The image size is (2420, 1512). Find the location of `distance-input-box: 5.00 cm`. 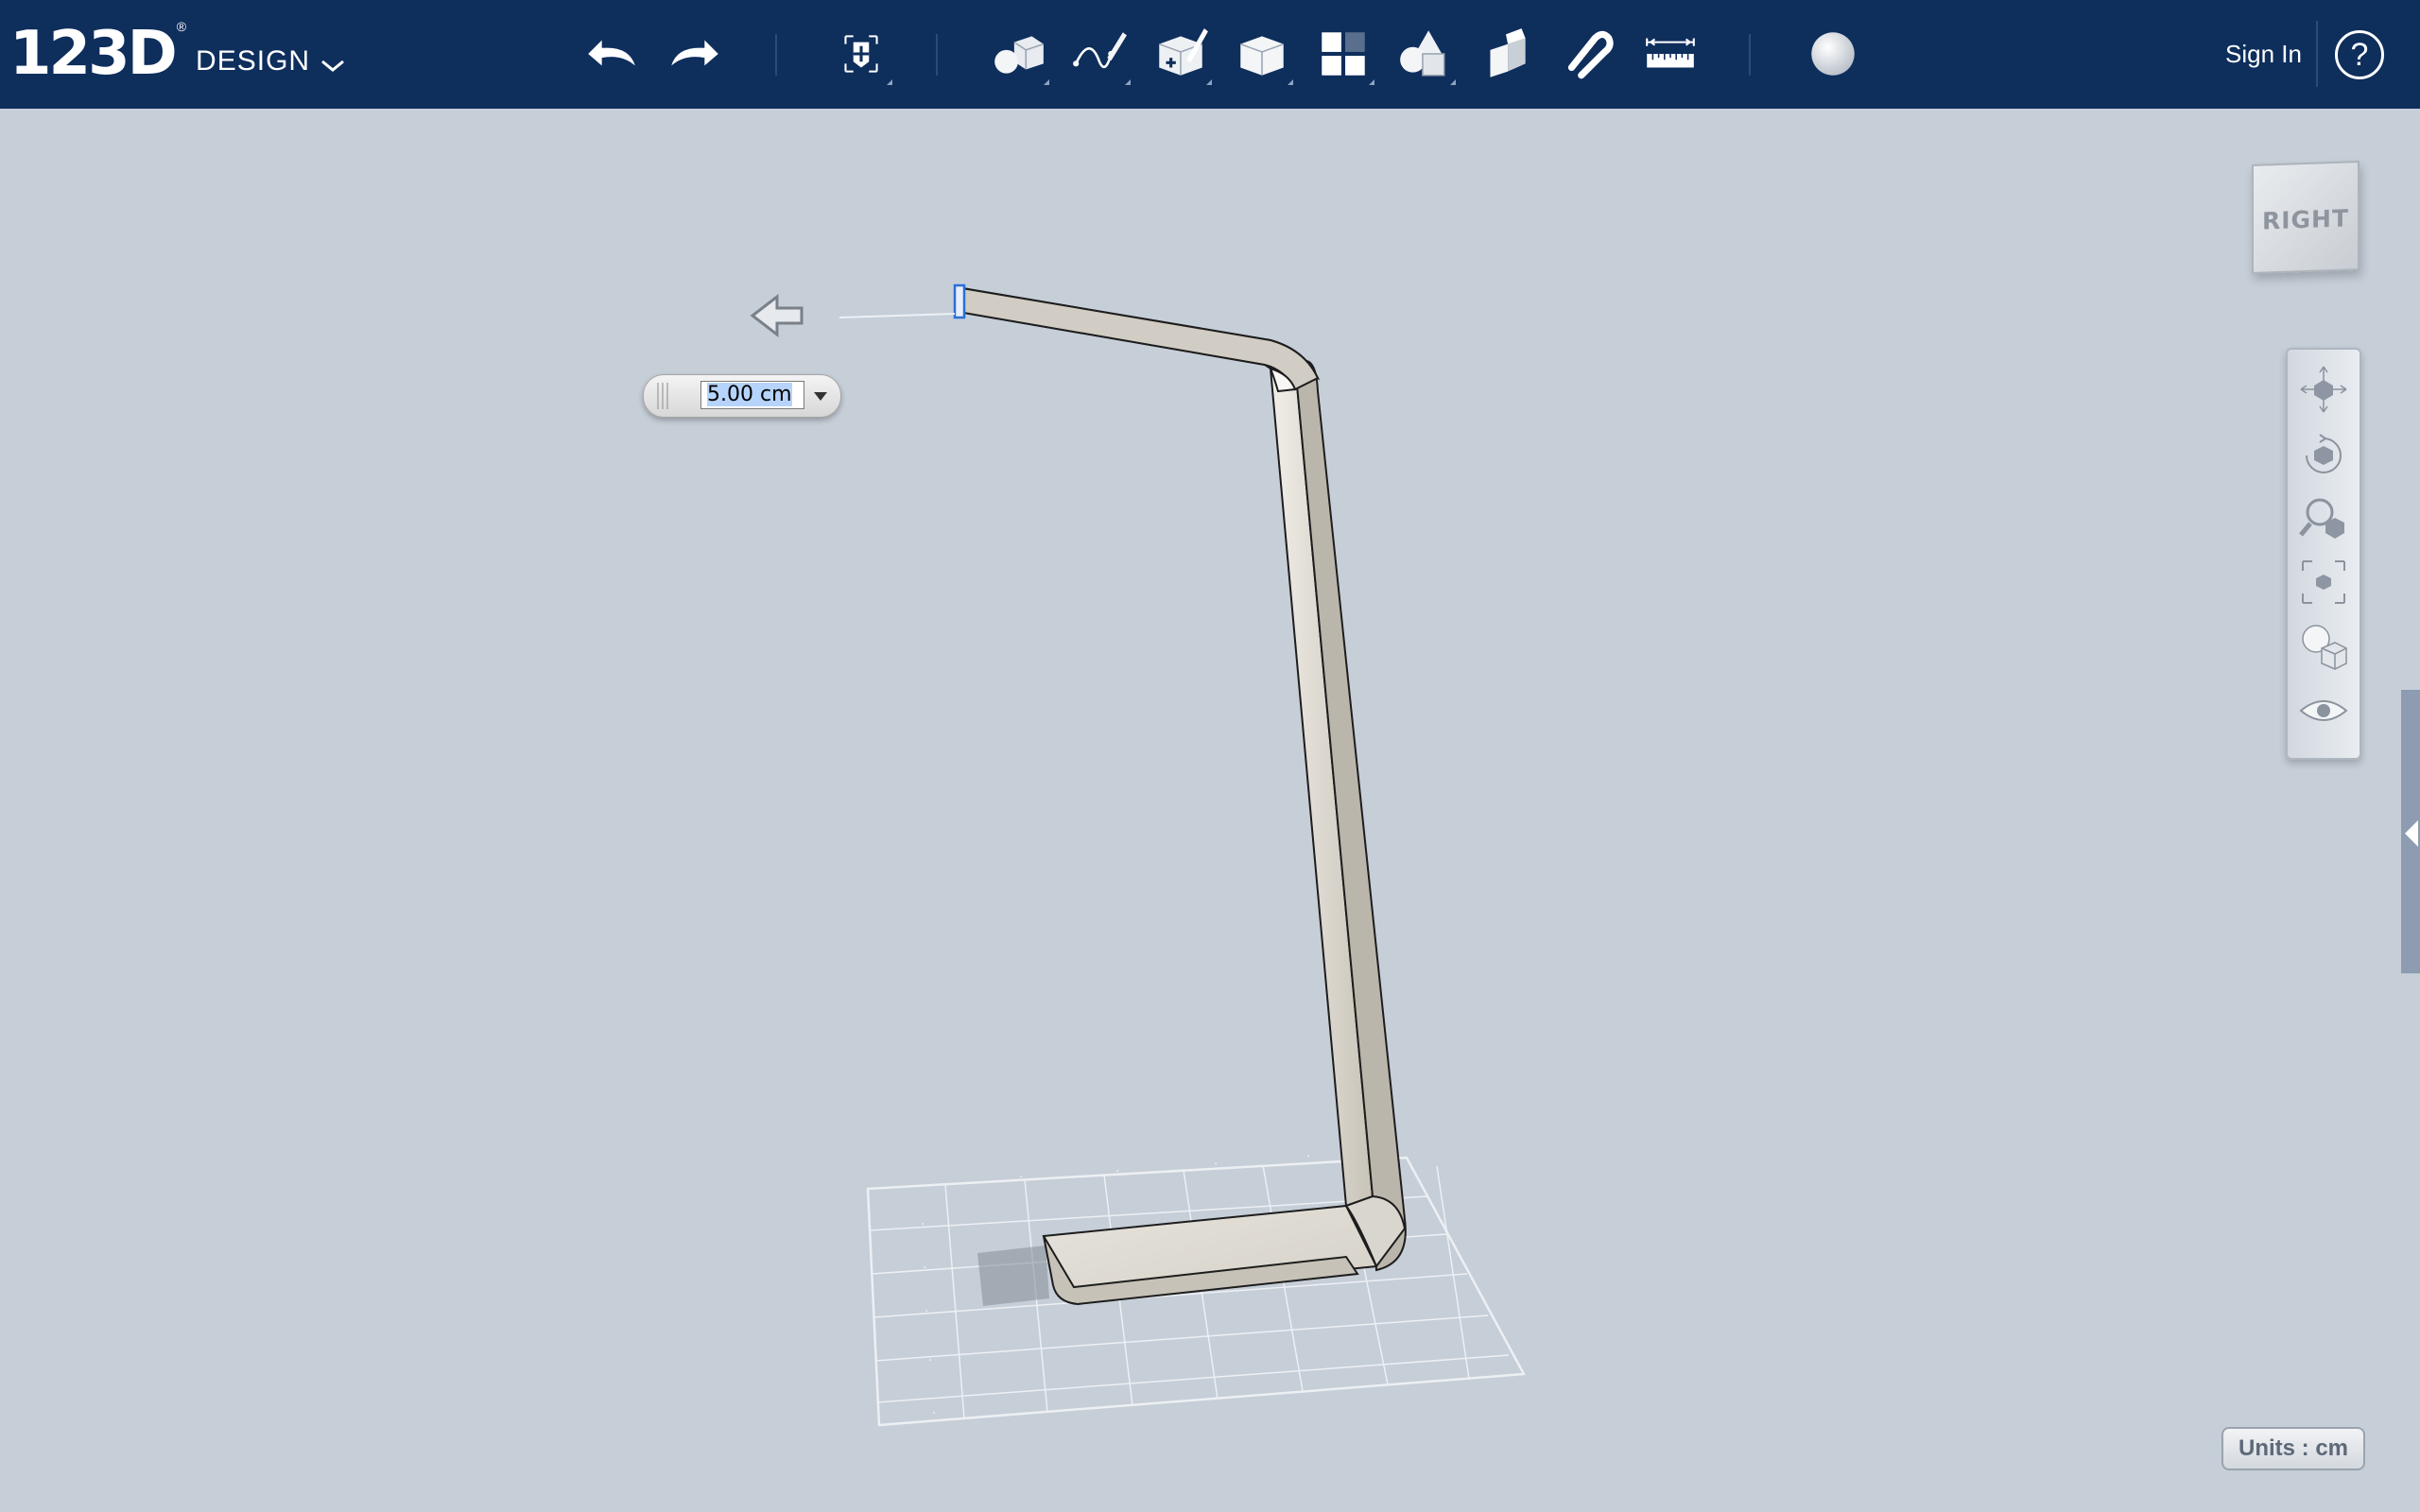

distance-input-box: 5.00 cm is located at coordinates (742, 396).